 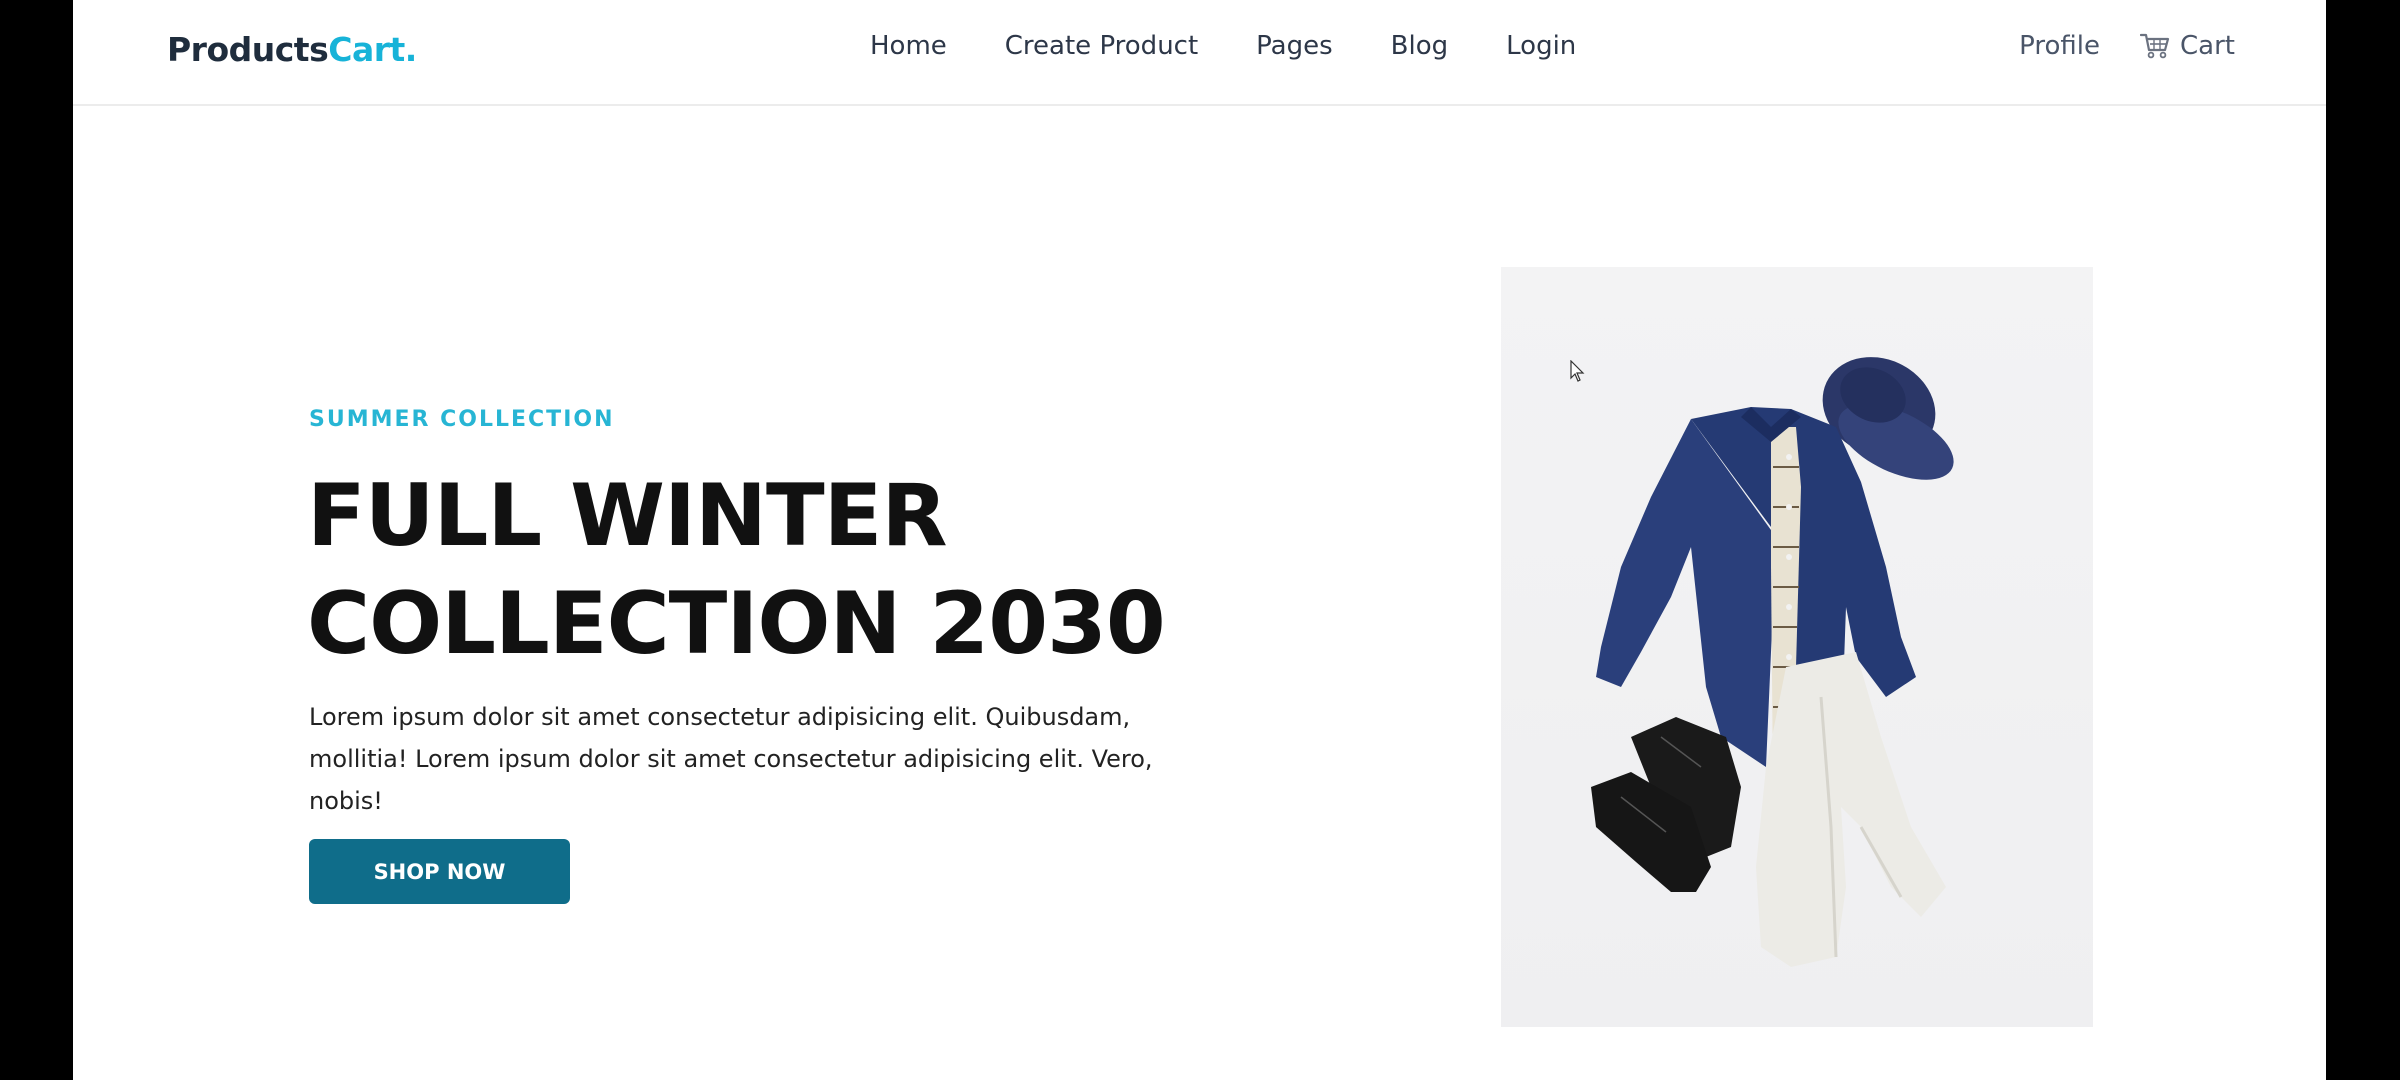 What do you see at coordinates (462, 419) in the screenshot?
I see `hero-eyebrow: SUMMER COLLECTION` at bounding box center [462, 419].